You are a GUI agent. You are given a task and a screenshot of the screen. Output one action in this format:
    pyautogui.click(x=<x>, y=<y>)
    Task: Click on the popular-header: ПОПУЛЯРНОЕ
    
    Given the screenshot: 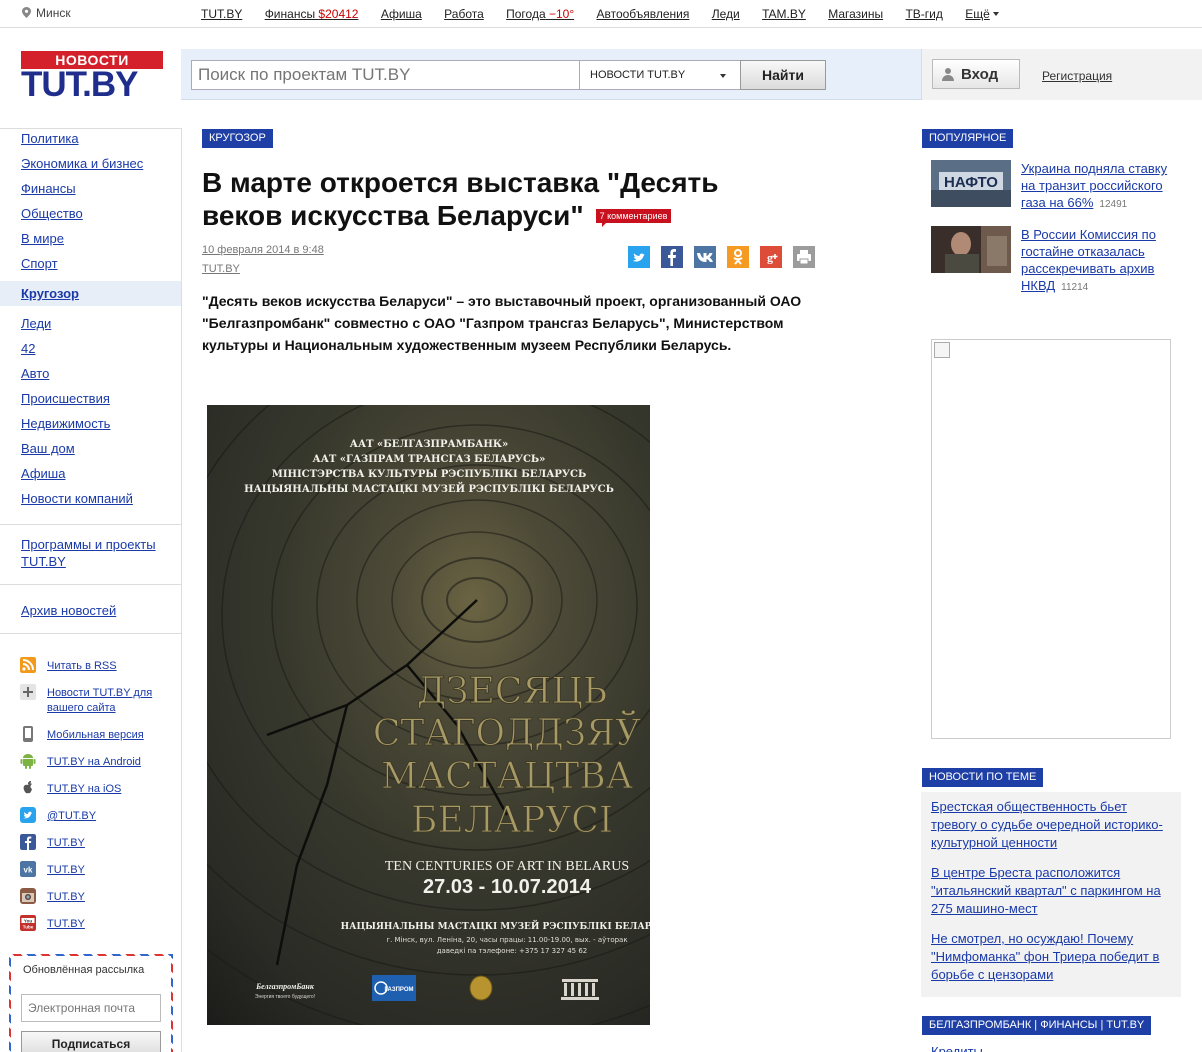 What is the action you would take?
    pyautogui.click(x=968, y=138)
    